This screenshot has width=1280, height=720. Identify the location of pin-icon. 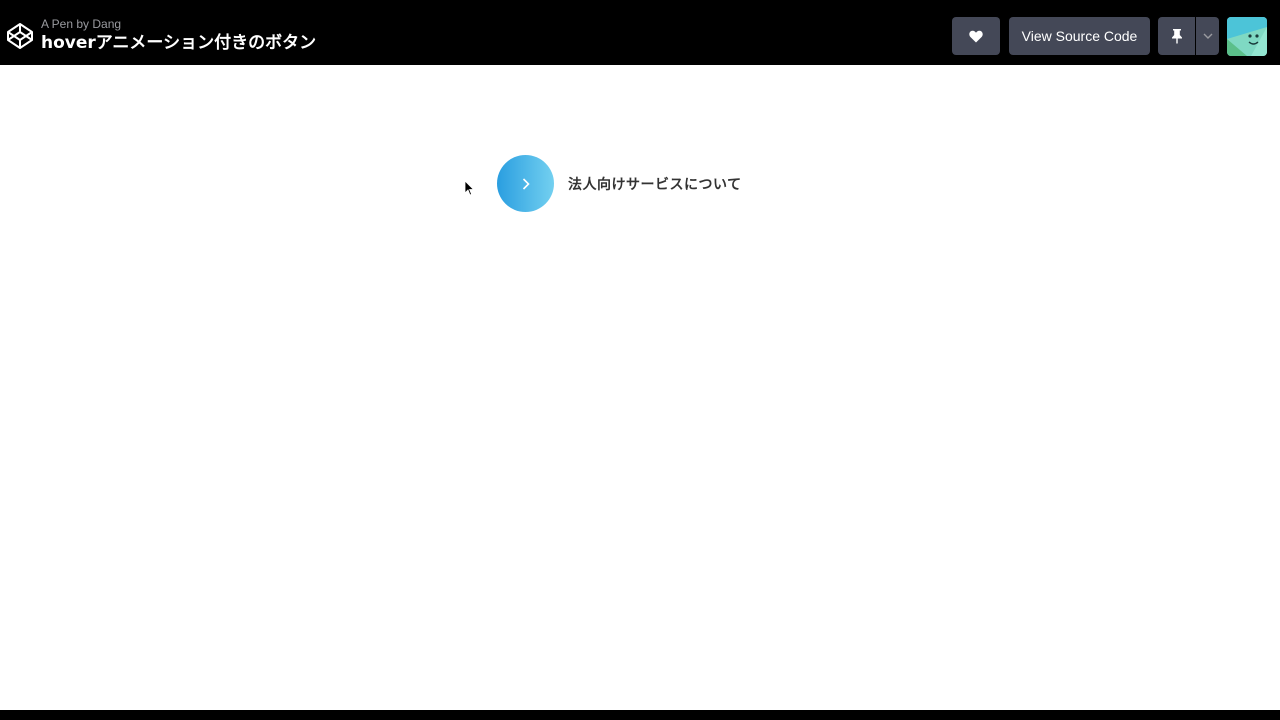
(1176, 36).